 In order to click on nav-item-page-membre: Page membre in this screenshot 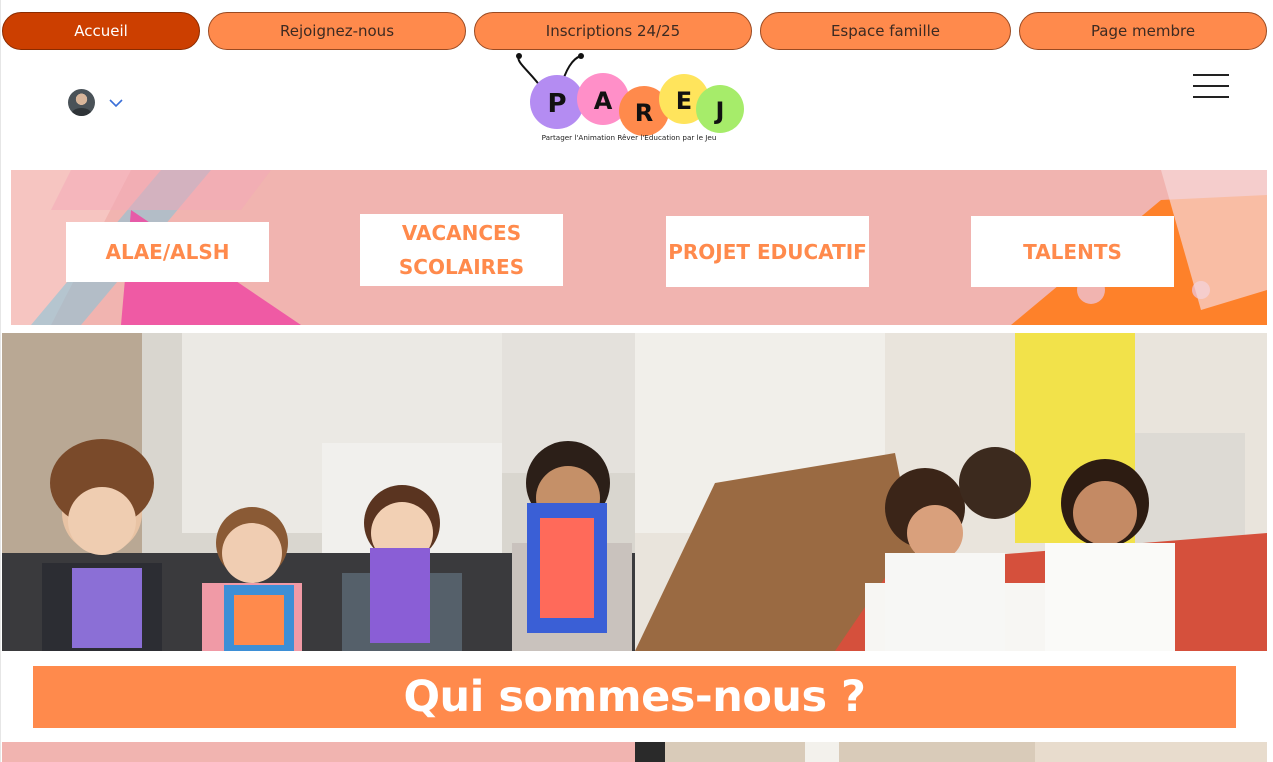, I will do `click(1143, 31)`.